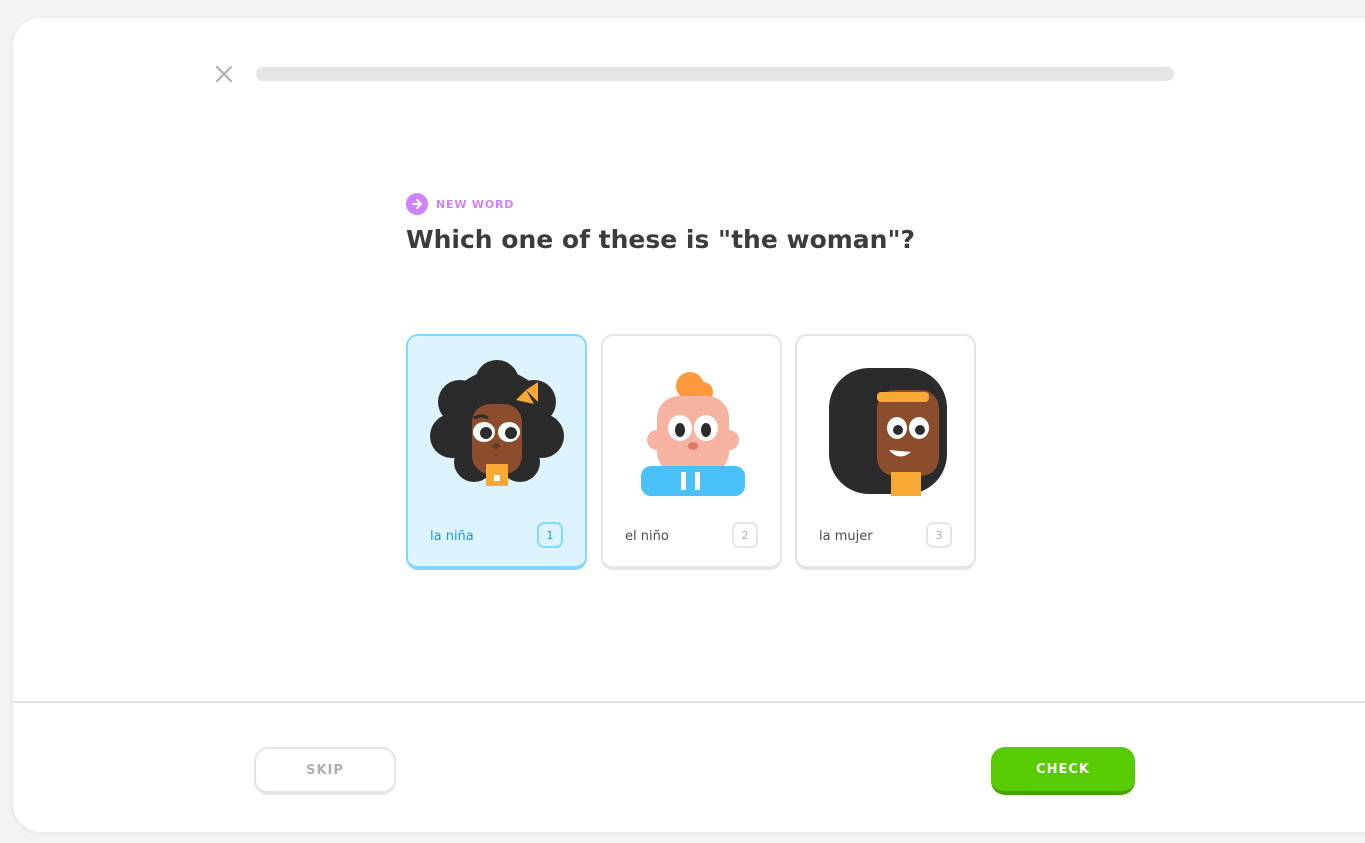 Image resolution: width=1365 pixels, height=843 pixels. Describe the element at coordinates (1063, 771) in the screenshot. I see `check-button: CHECK` at that location.